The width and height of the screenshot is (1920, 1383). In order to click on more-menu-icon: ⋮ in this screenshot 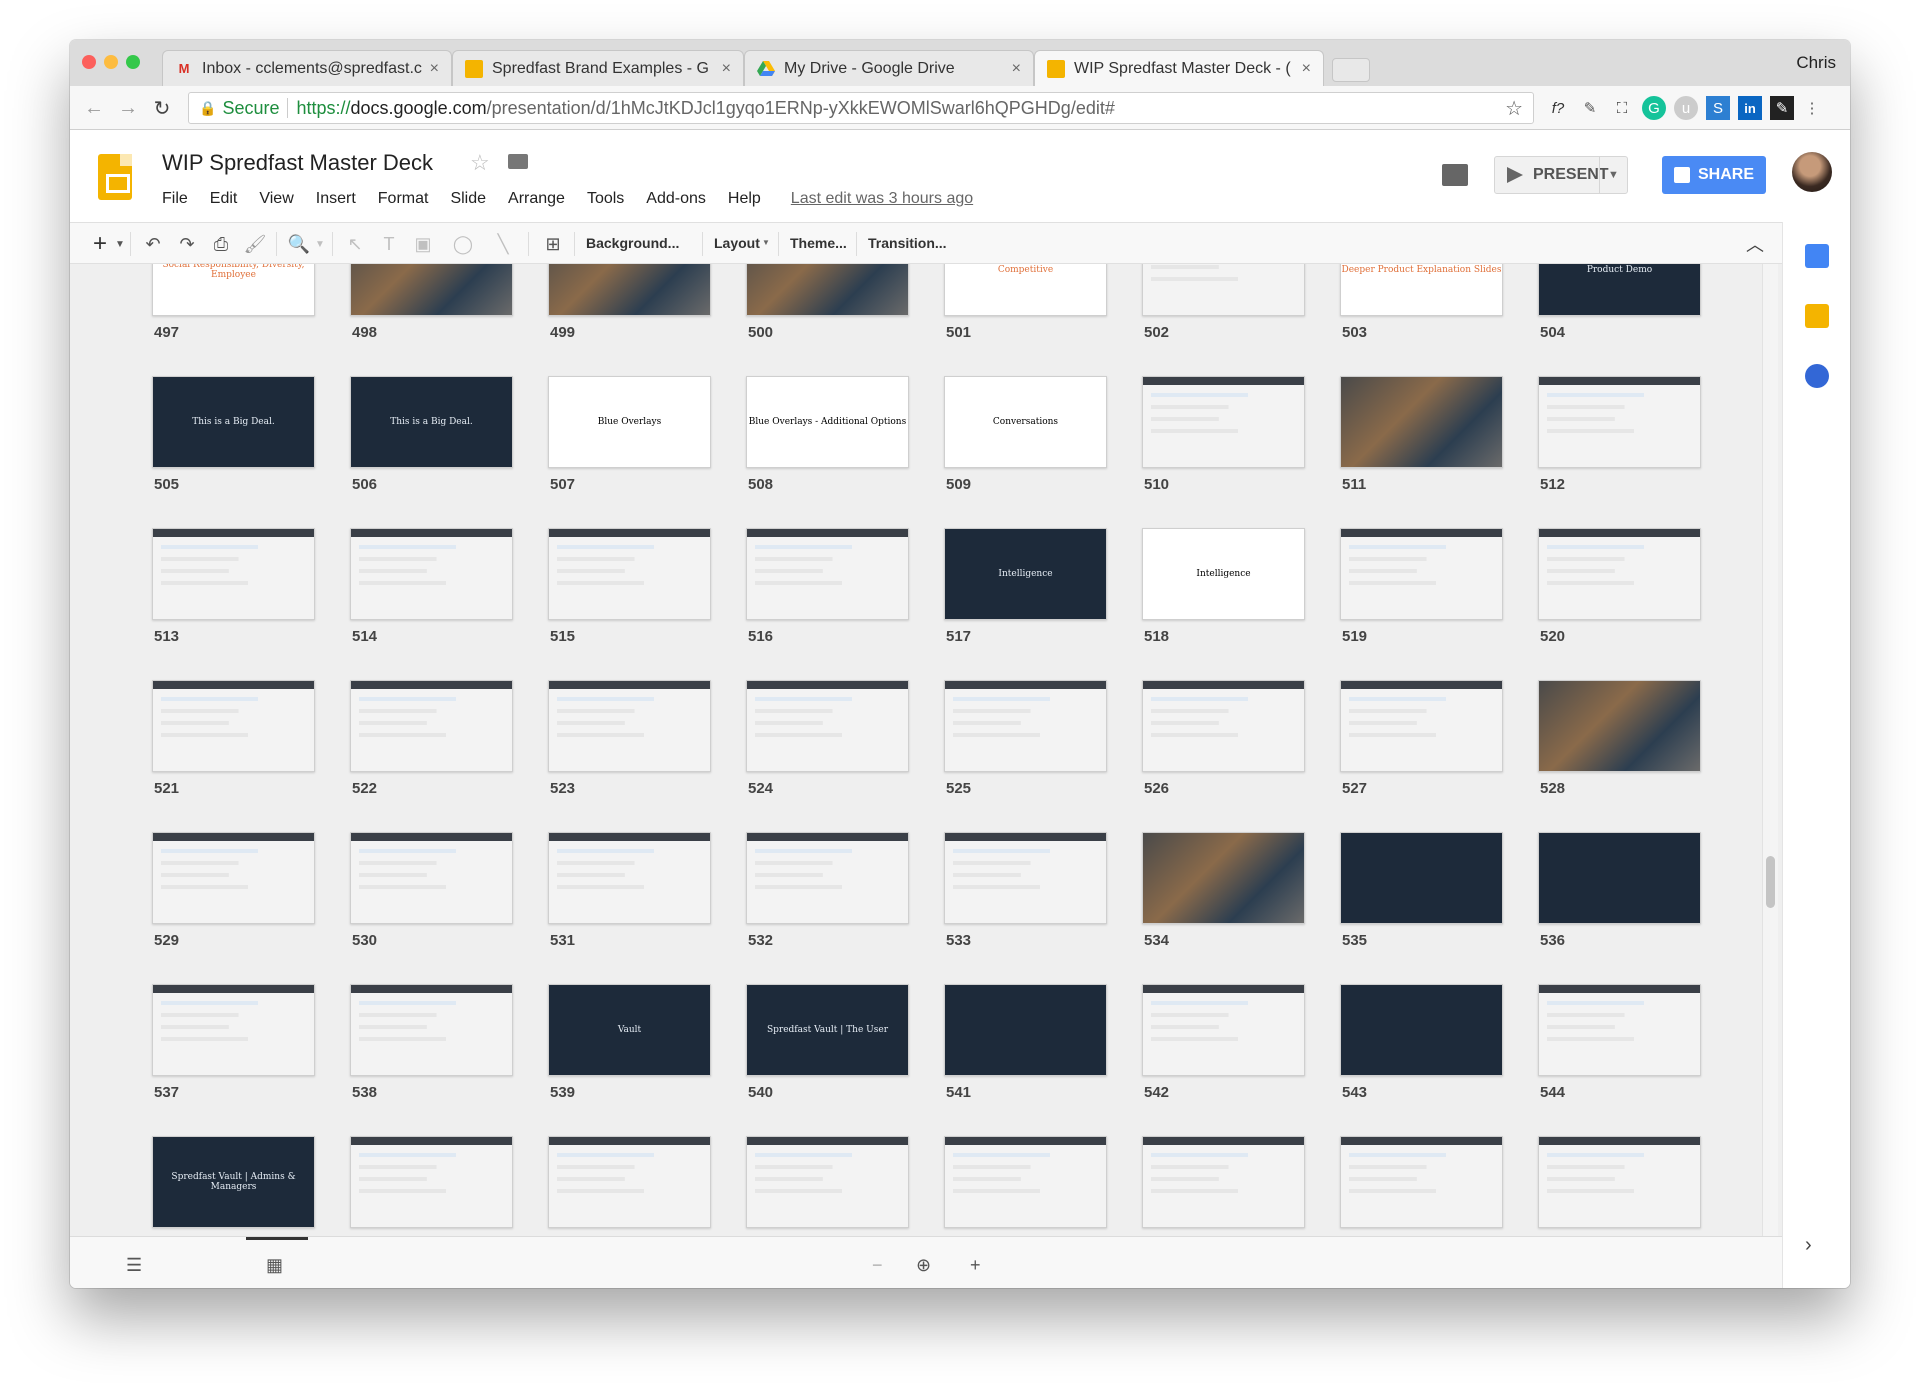, I will do `click(1812, 108)`.